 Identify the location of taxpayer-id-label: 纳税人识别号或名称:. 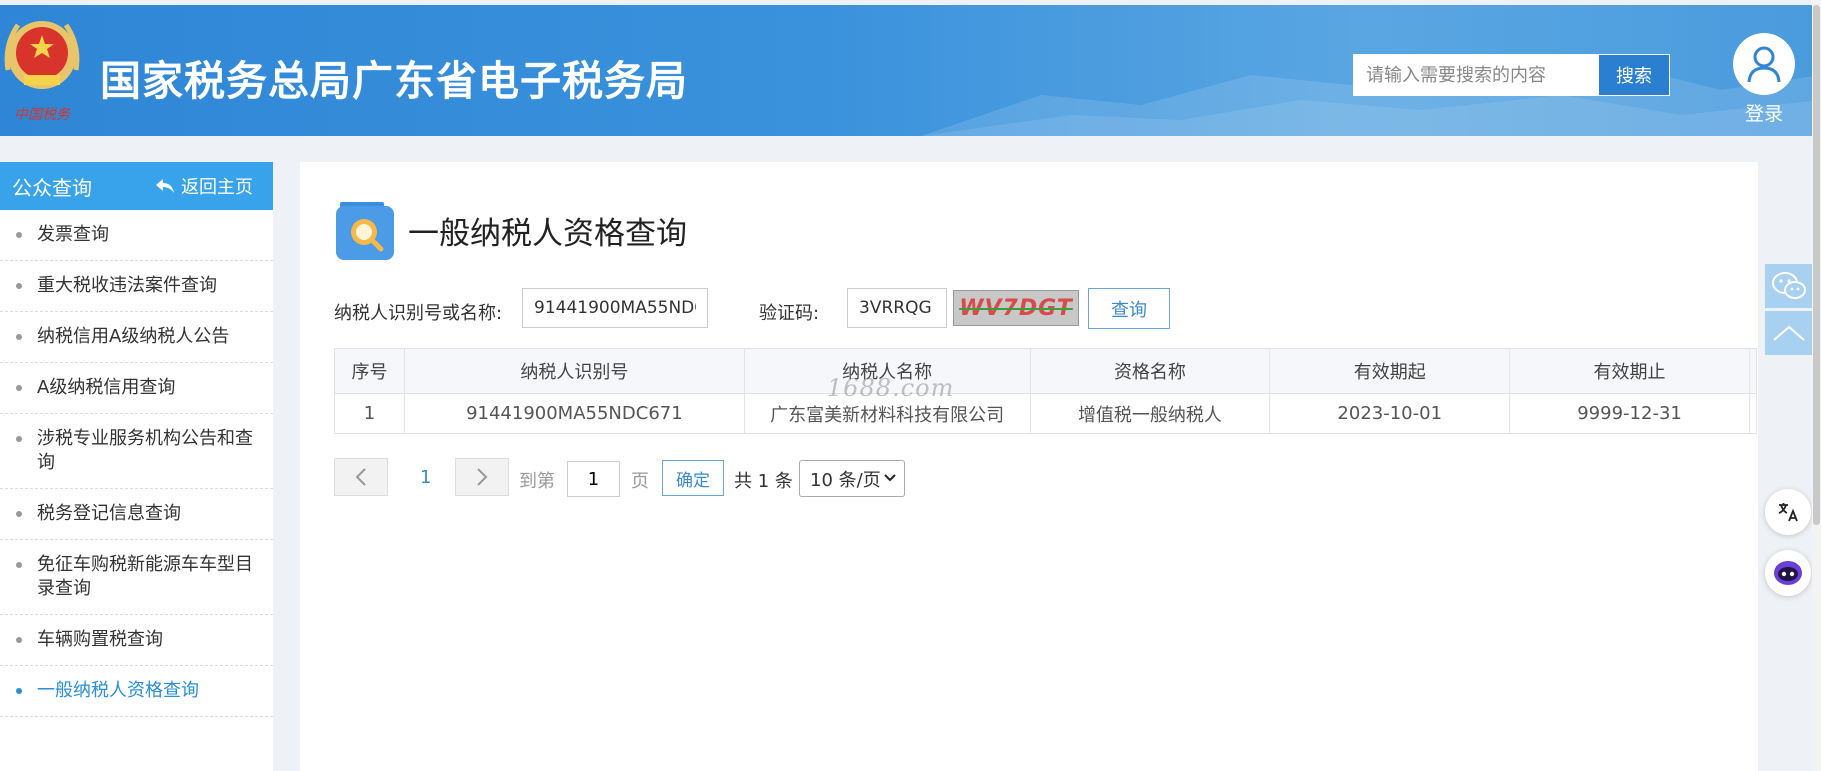
(418, 313).